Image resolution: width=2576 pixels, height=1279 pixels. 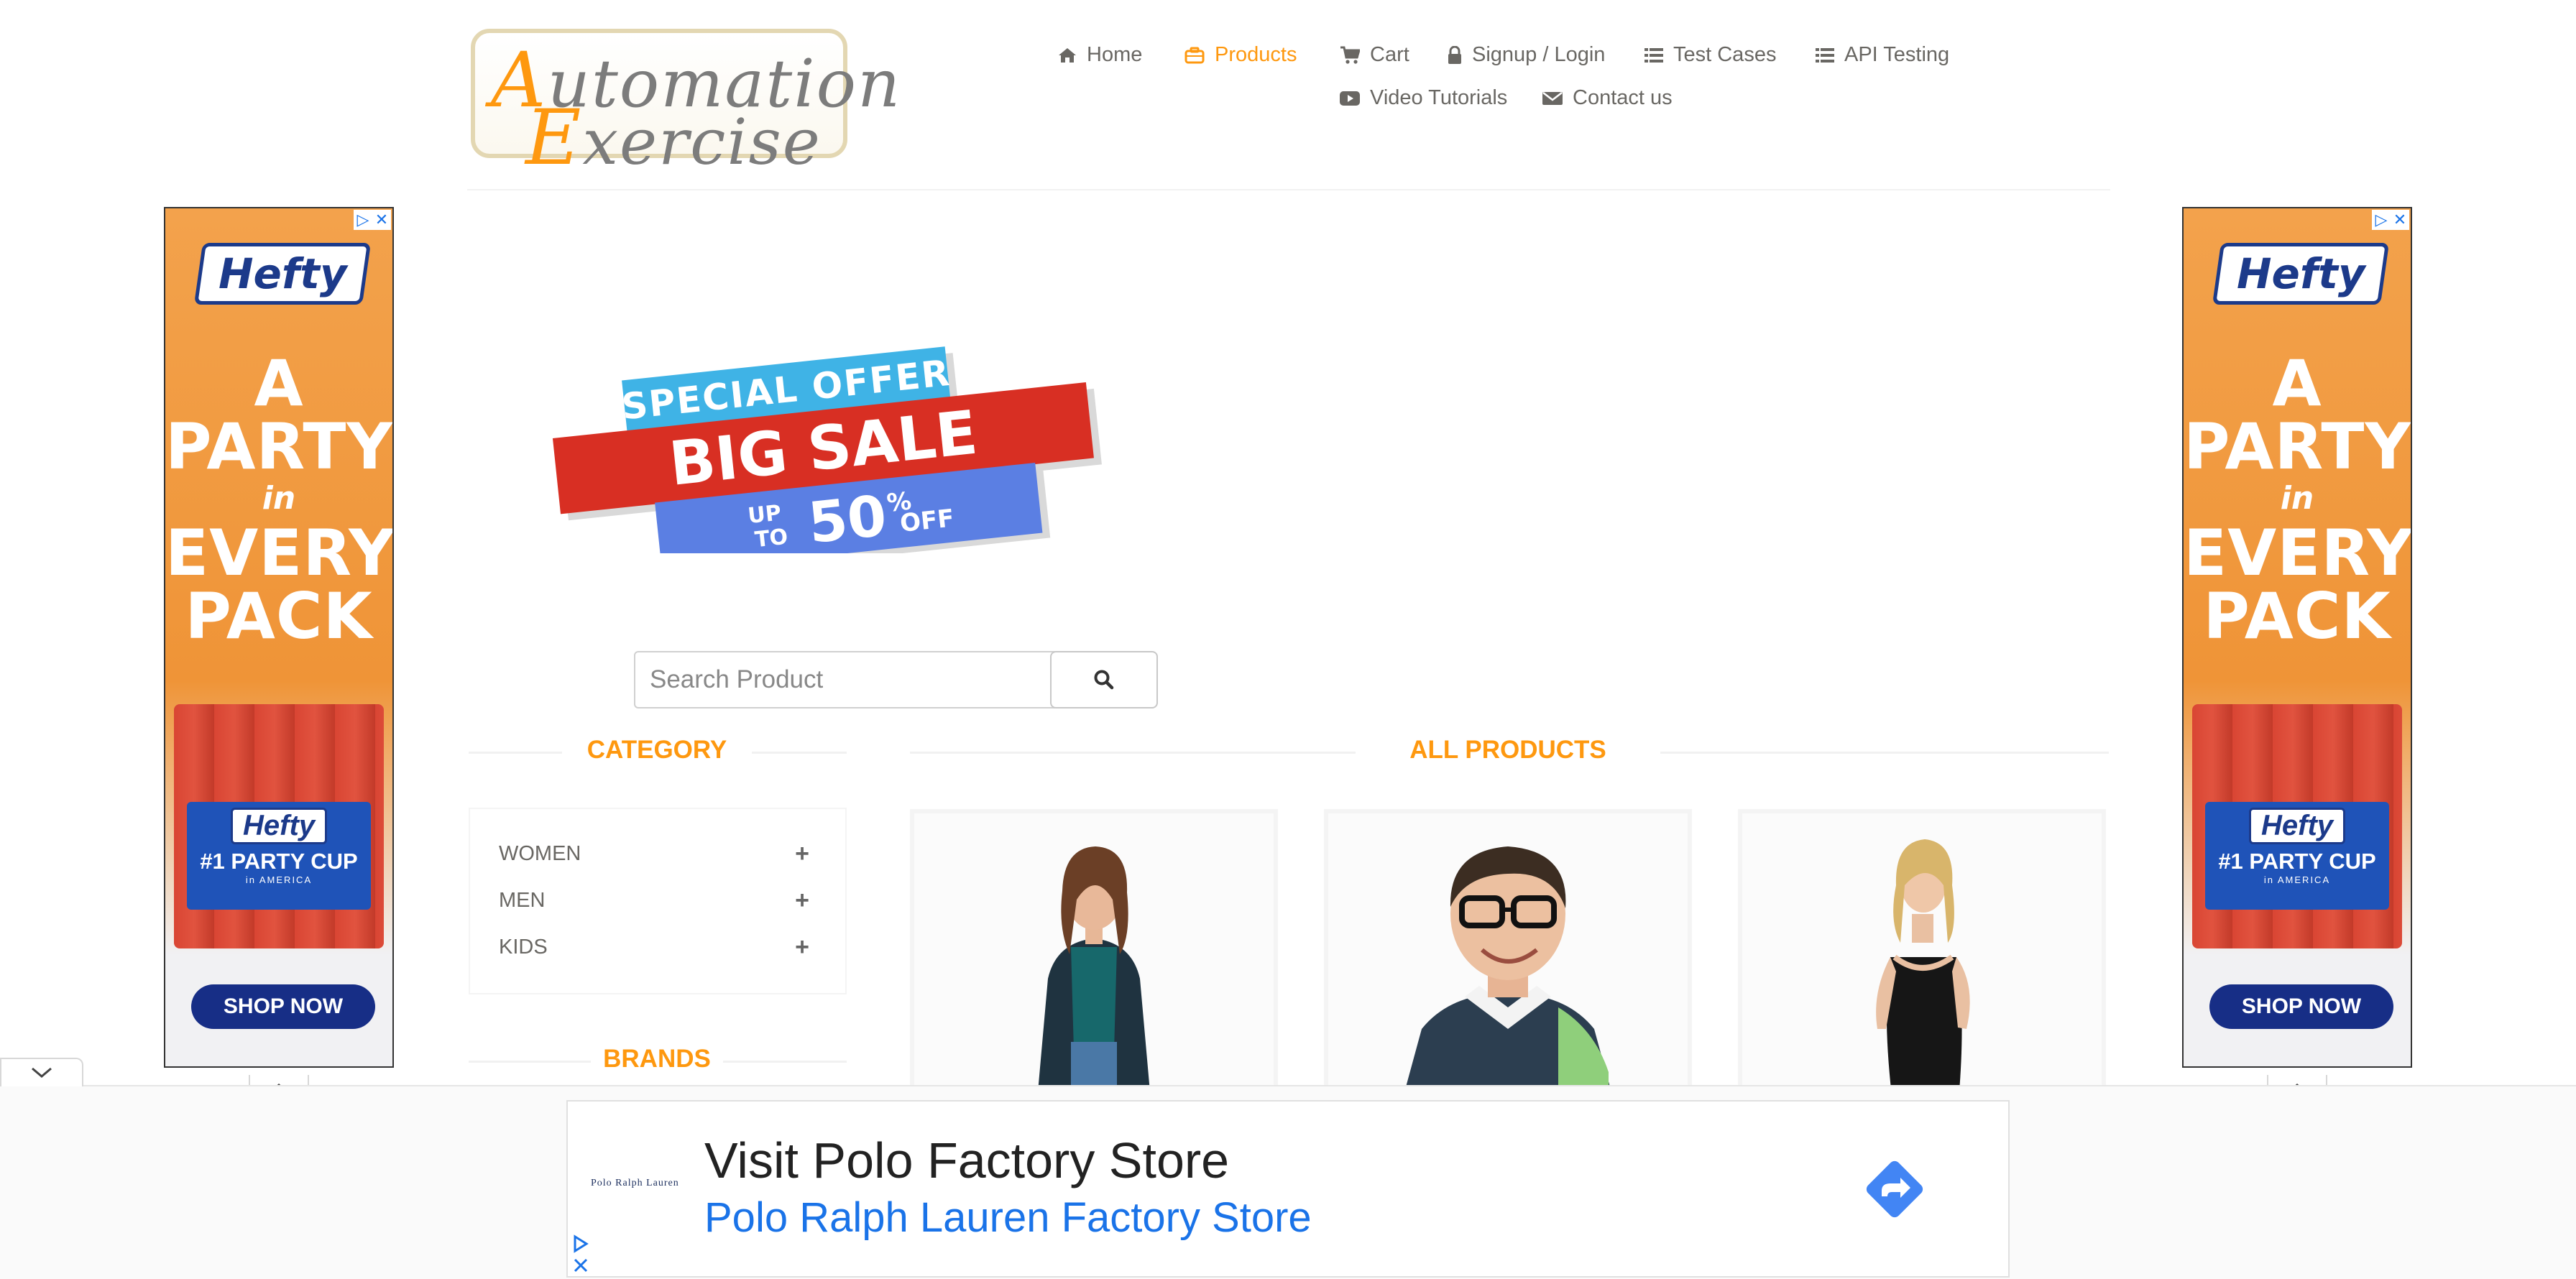 What do you see at coordinates (673, 137) in the screenshot?
I see `logo-line-2: Exercise` at bounding box center [673, 137].